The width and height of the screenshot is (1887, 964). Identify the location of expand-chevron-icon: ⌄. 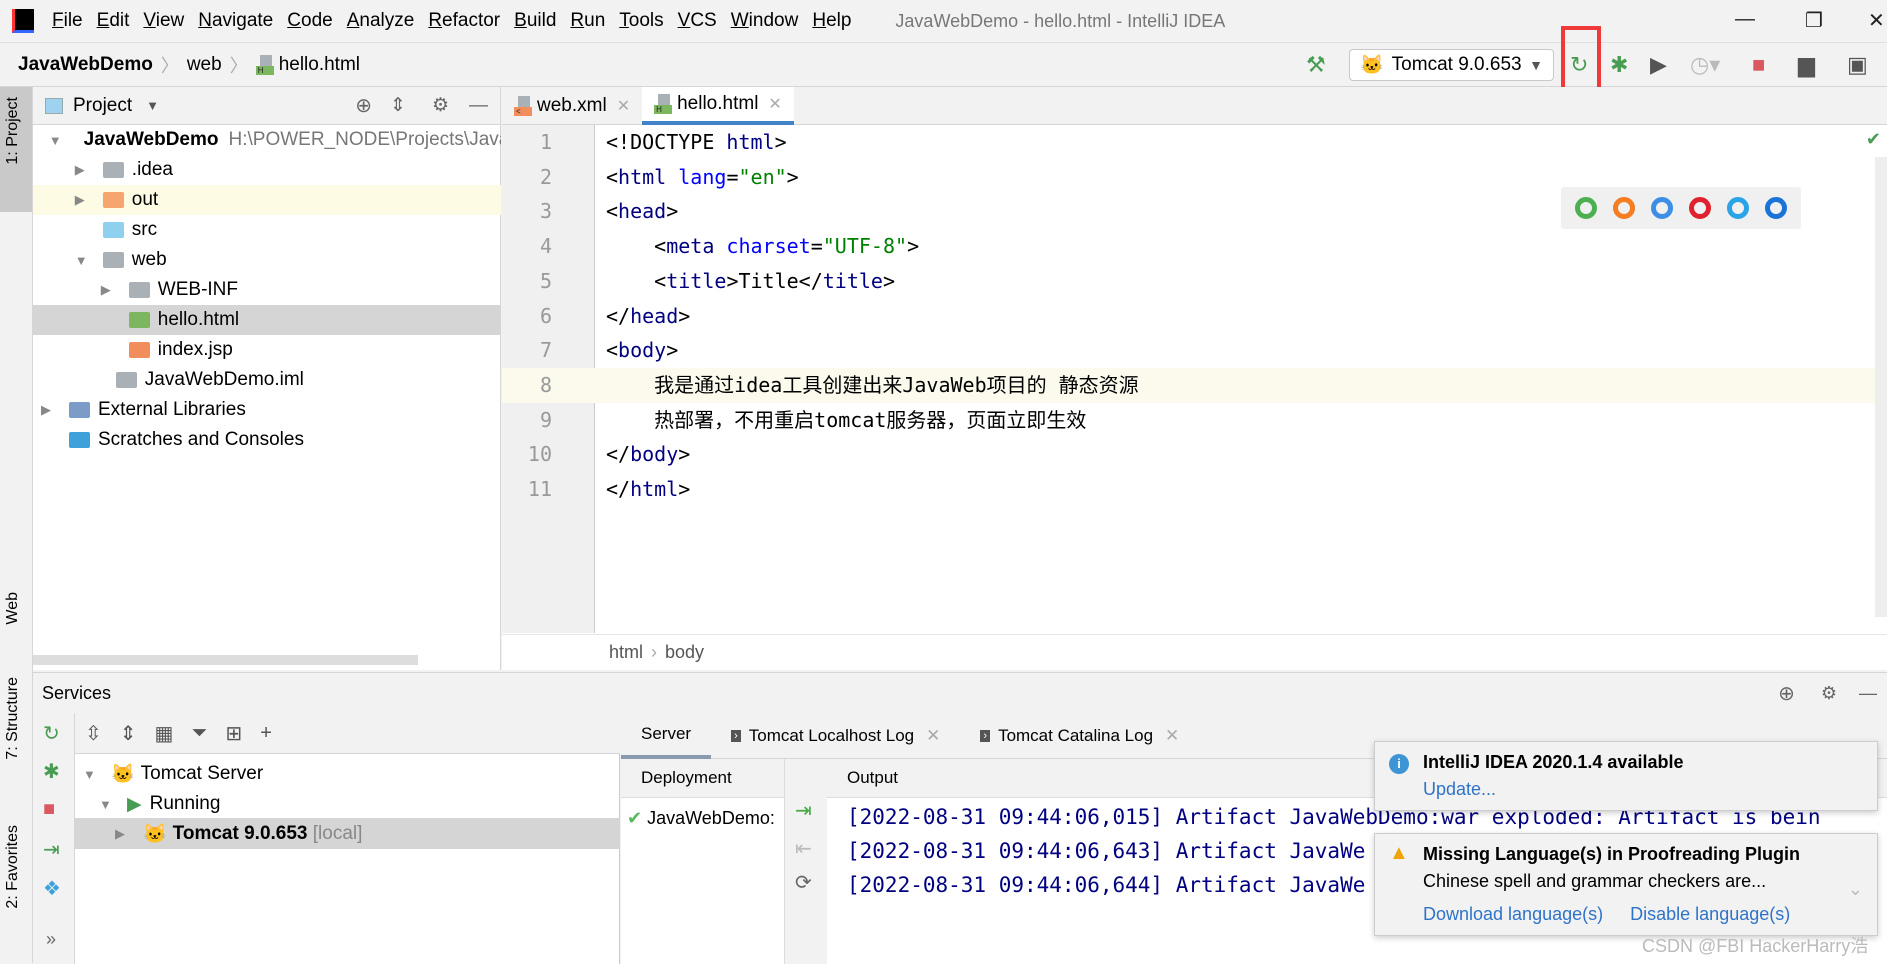
(1855, 889).